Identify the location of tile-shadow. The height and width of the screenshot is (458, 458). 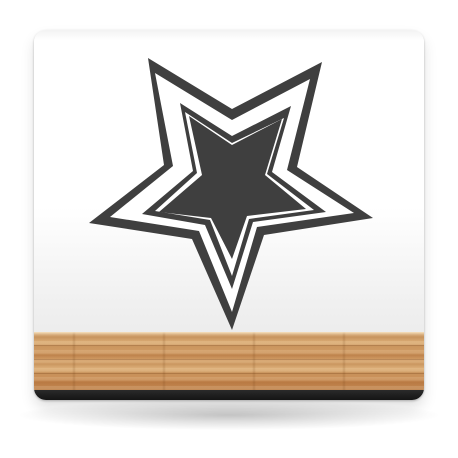
(229, 415).